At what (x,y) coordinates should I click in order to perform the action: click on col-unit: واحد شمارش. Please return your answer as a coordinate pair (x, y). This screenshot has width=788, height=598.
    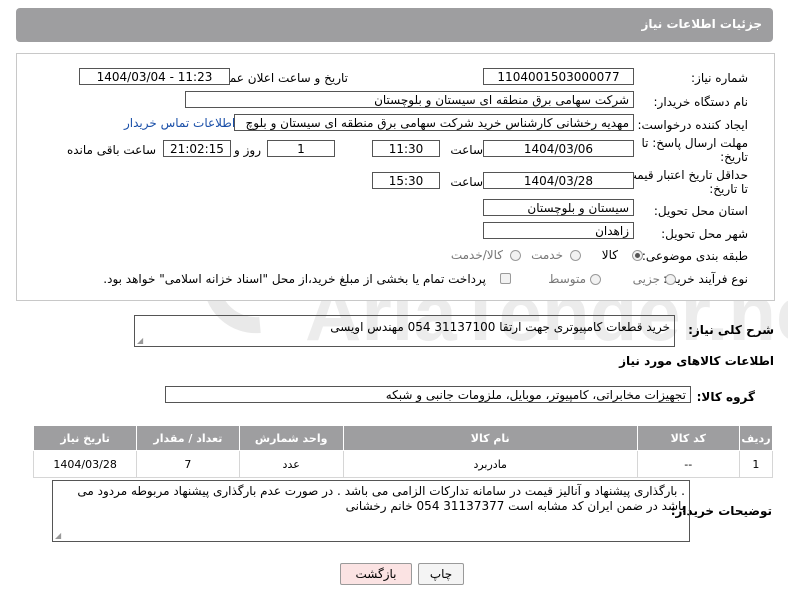
    Looking at the image, I should click on (291, 438).